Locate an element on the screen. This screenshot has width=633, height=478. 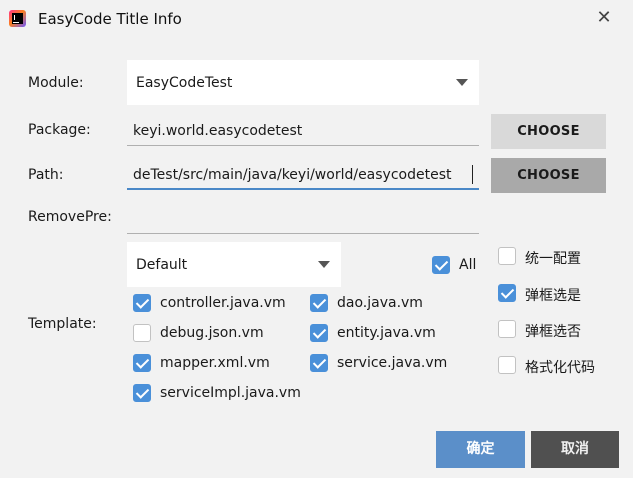
package-choose-button: CHOOSE is located at coordinates (548, 131).